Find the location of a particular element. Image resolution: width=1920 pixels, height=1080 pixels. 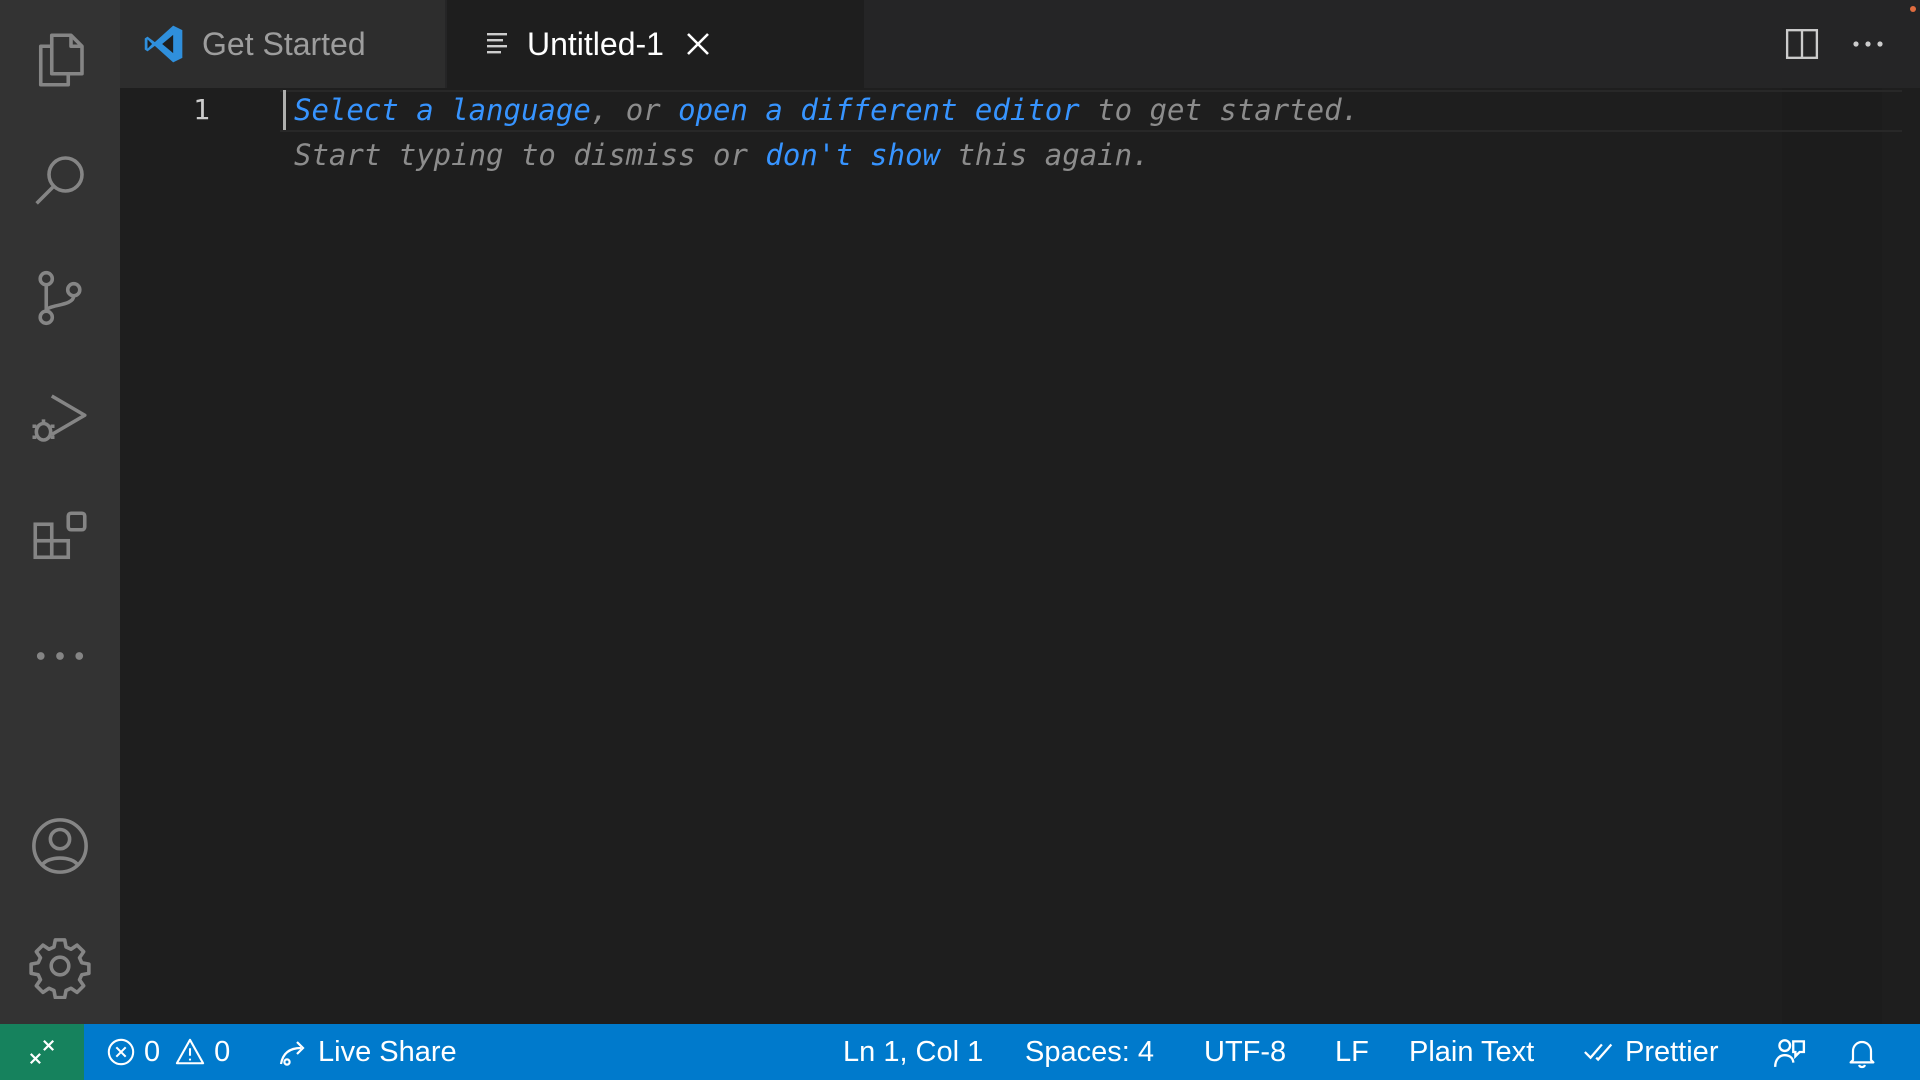

cursor-position: Ln 1, Col 1 is located at coordinates (913, 1052).